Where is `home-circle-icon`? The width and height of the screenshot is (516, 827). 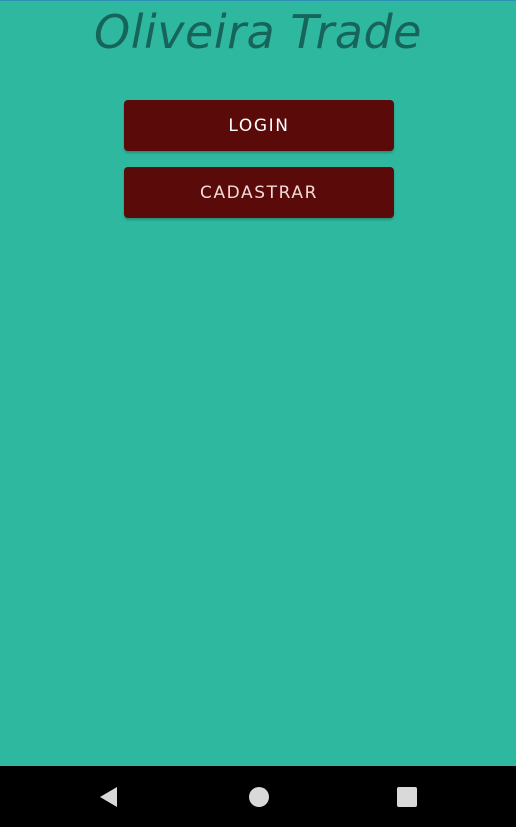 home-circle-icon is located at coordinates (259, 796).